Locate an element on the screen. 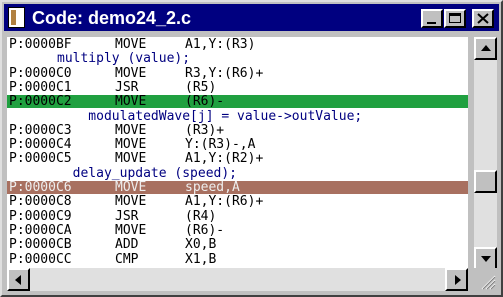 This screenshot has width=503, height=297. vertical-scrollbar is located at coordinates (485, 153).